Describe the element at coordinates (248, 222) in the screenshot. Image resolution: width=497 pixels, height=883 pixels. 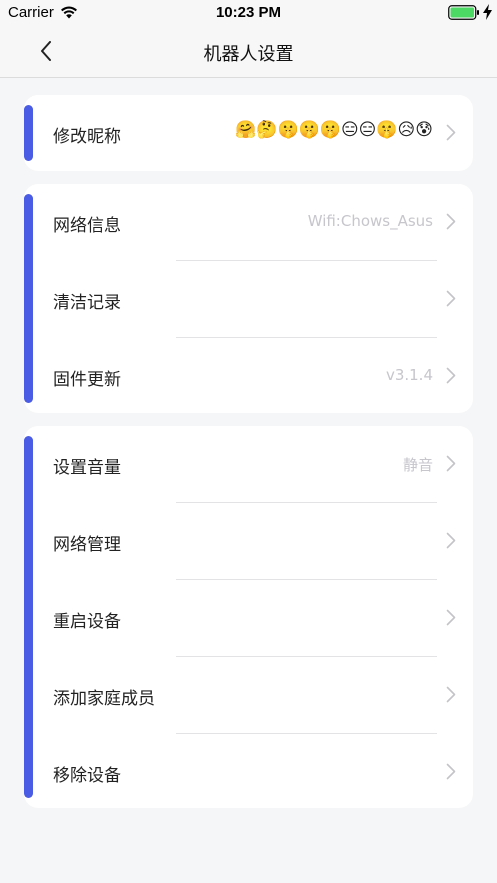
I see `network-info-row: 网络信息 Wifi:Chows_Asus` at that location.